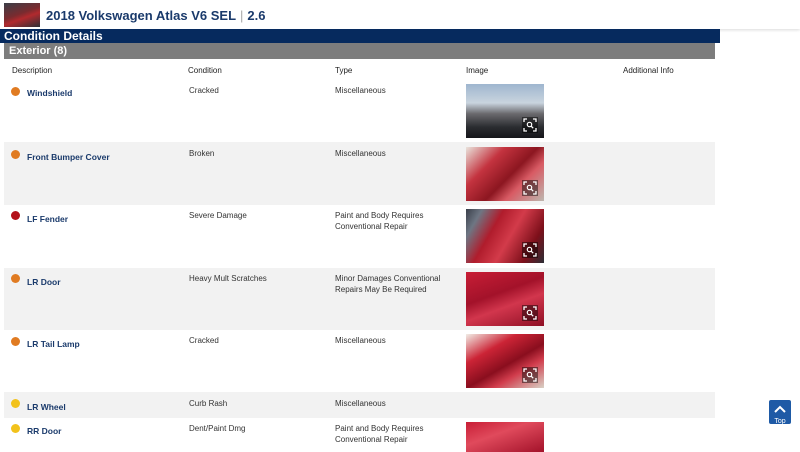 The width and height of the screenshot is (800, 452). I want to click on damage-description: LF Fender, so click(47, 219).